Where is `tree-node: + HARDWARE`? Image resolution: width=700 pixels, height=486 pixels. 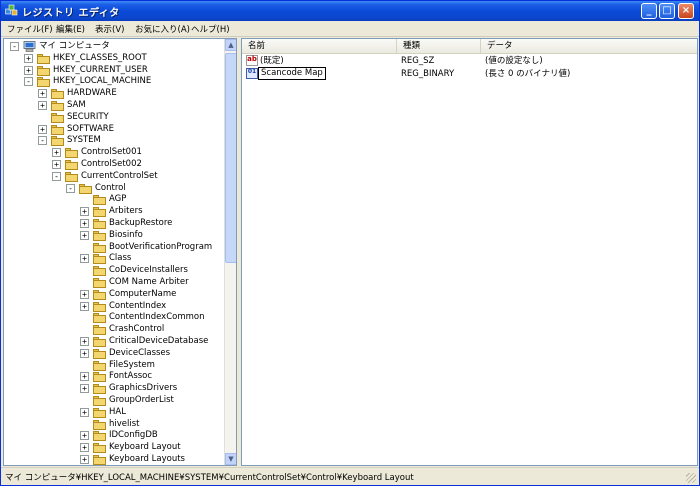 tree-node: + HARDWARE is located at coordinates (114, 94).